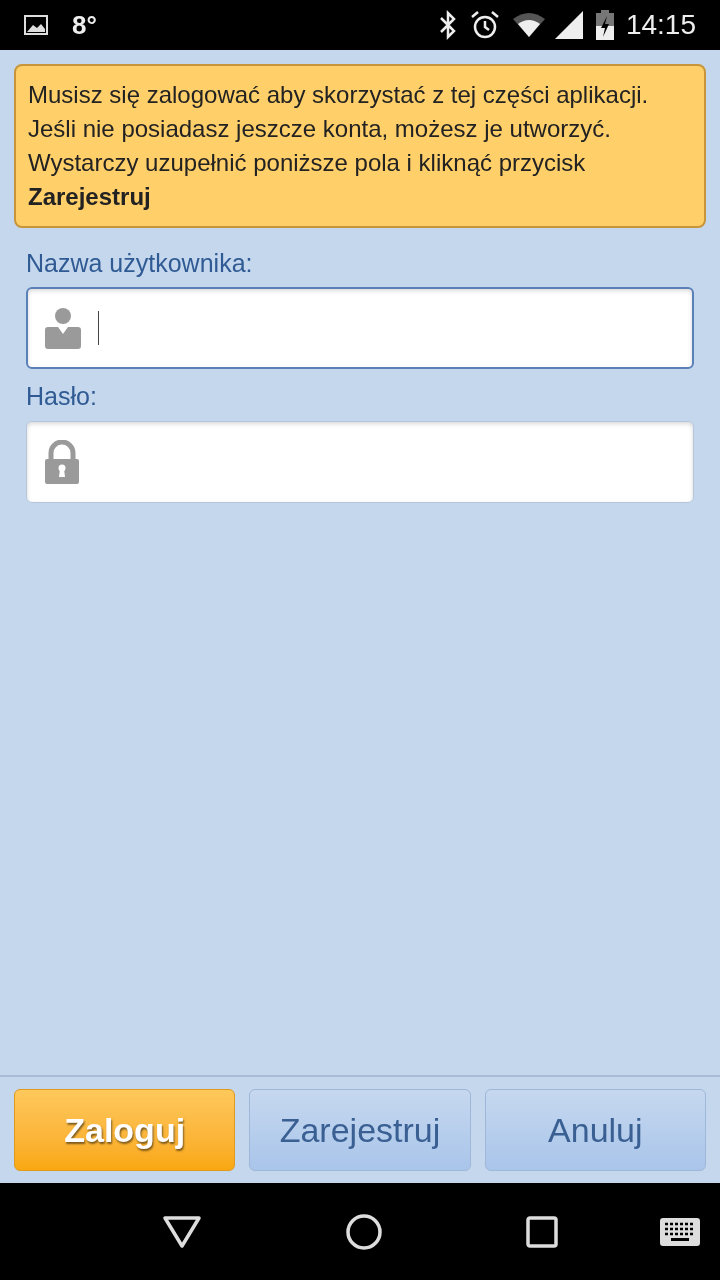  I want to click on field-label: Hasło:, so click(62, 397).